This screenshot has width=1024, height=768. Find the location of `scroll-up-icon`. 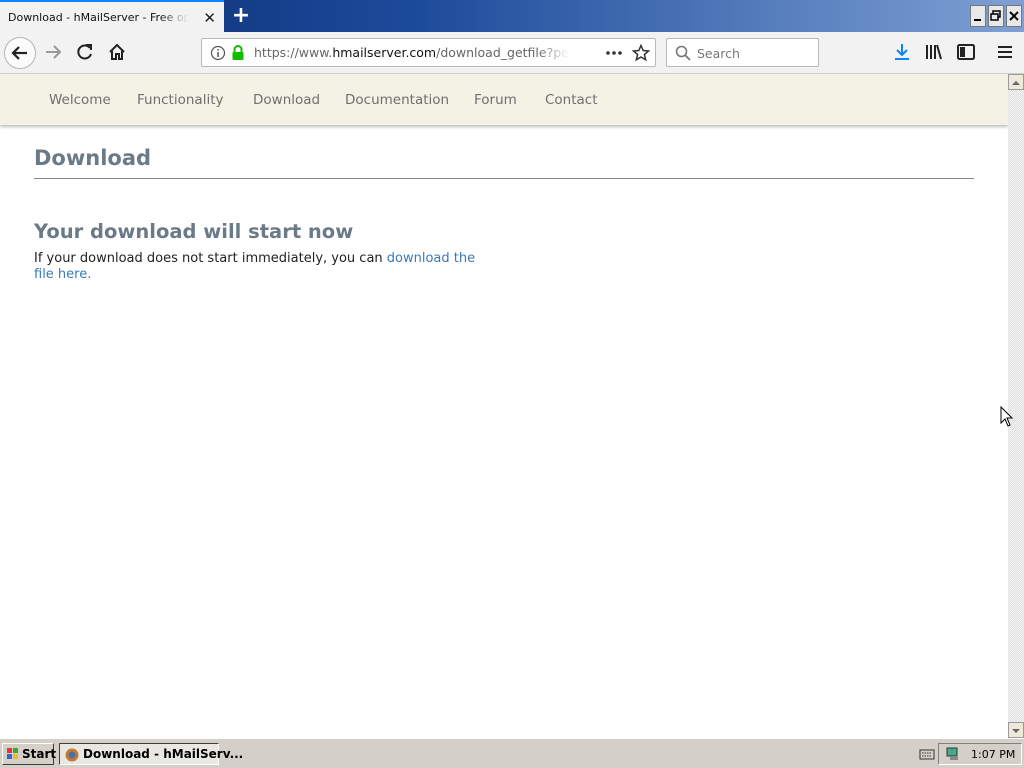

scroll-up-icon is located at coordinates (1016, 83).